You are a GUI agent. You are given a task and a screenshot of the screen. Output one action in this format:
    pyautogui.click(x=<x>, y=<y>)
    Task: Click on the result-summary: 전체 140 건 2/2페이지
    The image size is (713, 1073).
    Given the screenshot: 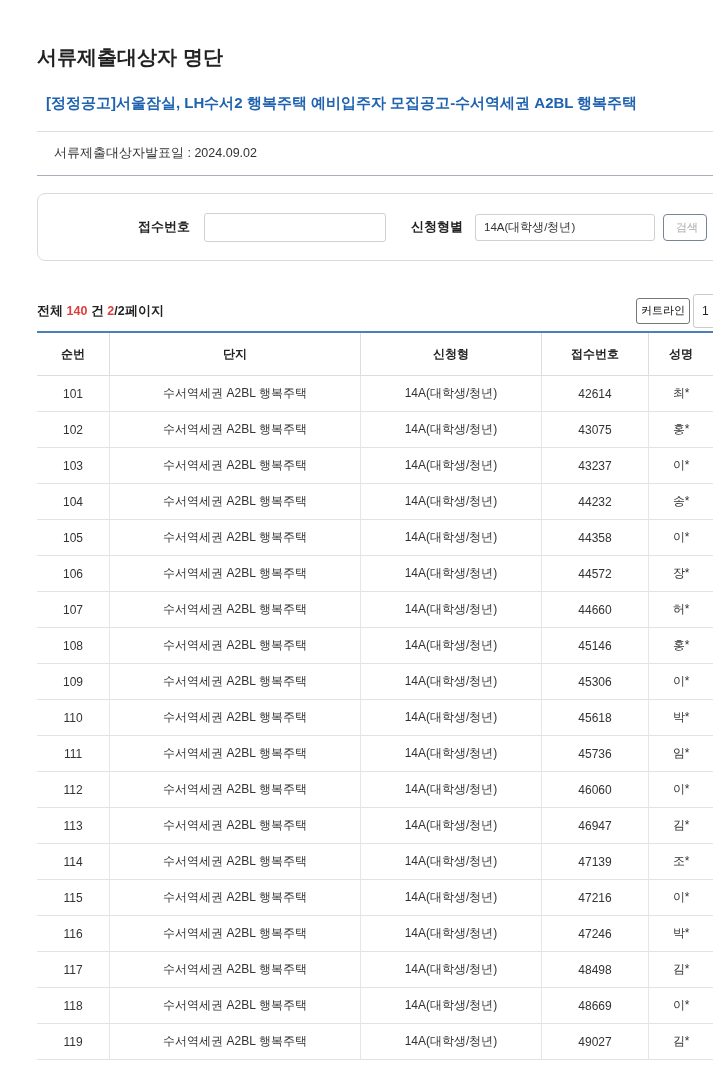 What is the action you would take?
    pyautogui.click(x=100, y=311)
    